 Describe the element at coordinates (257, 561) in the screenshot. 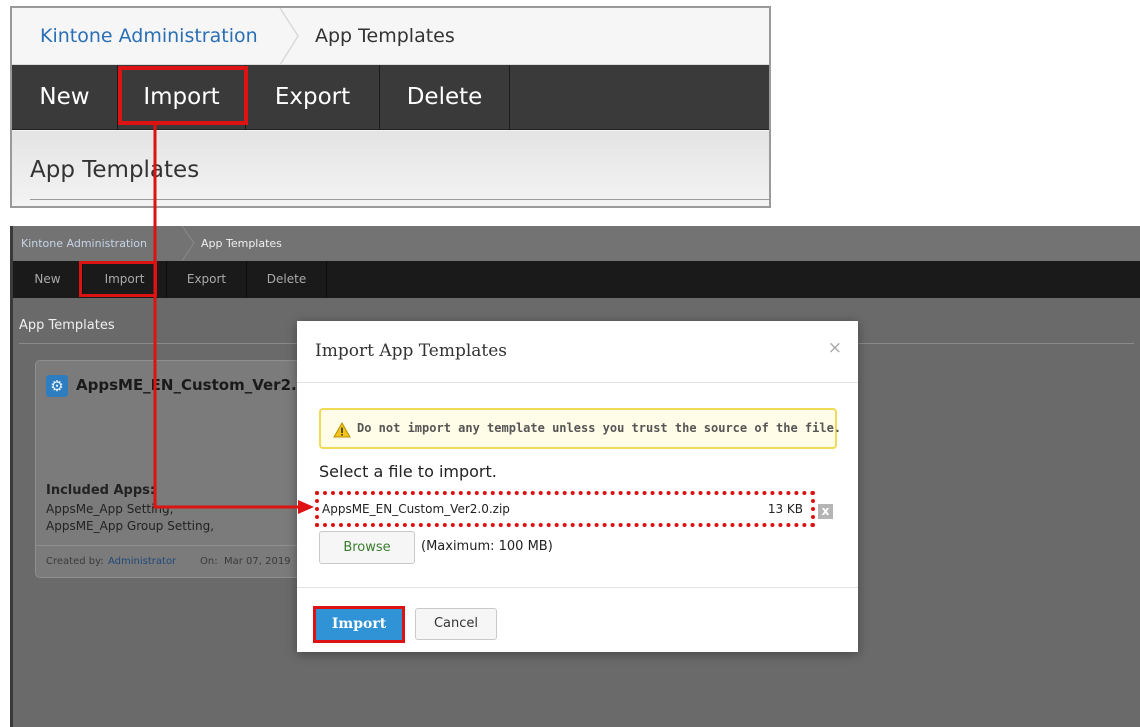

I see `created-on-date: Mar 07, 2019` at that location.